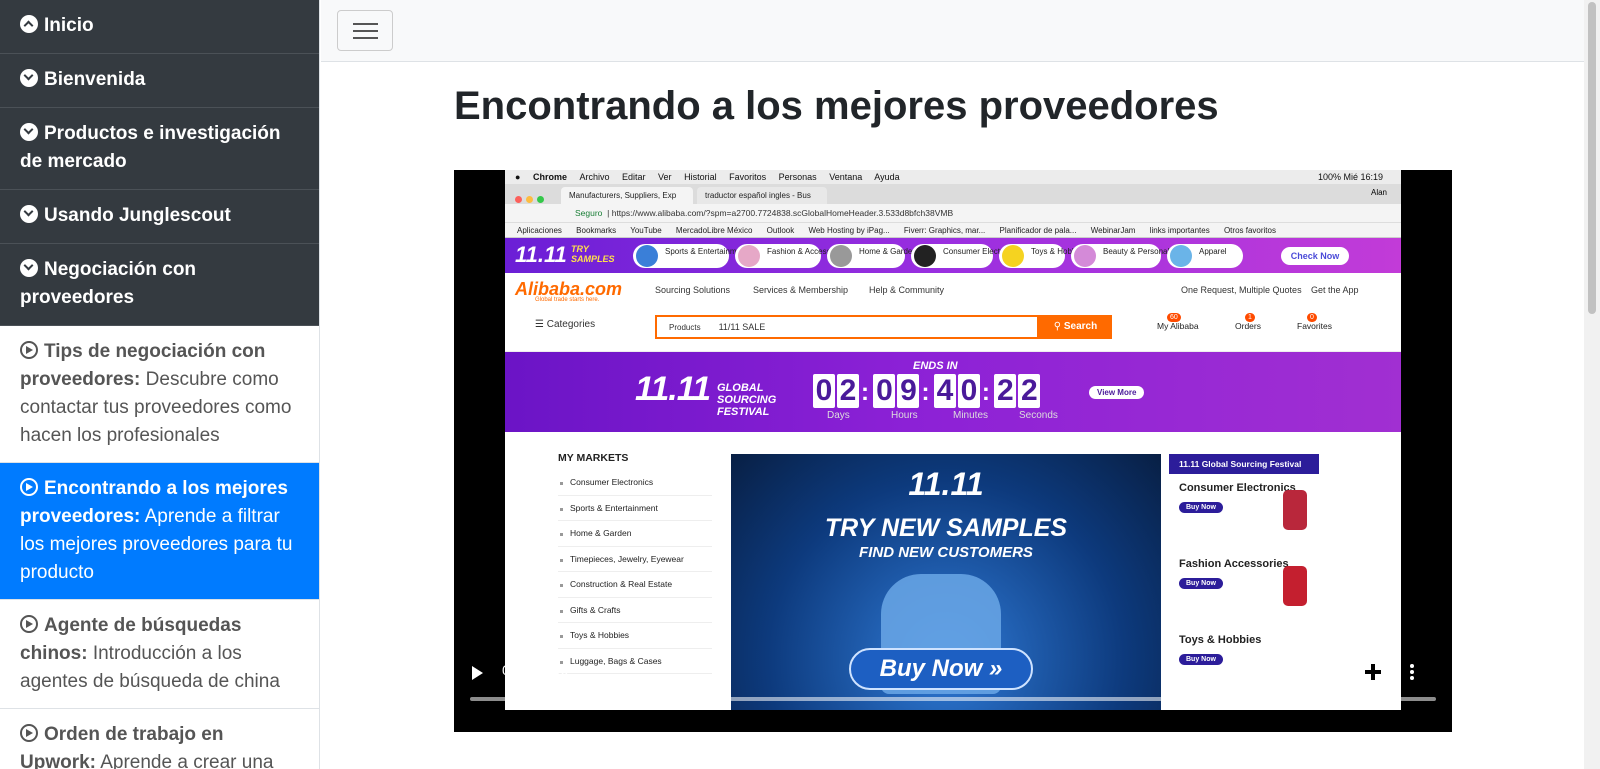  Describe the element at coordinates (907, 290) in the screenshot. I see `nav-link: Help & Community` at that location.